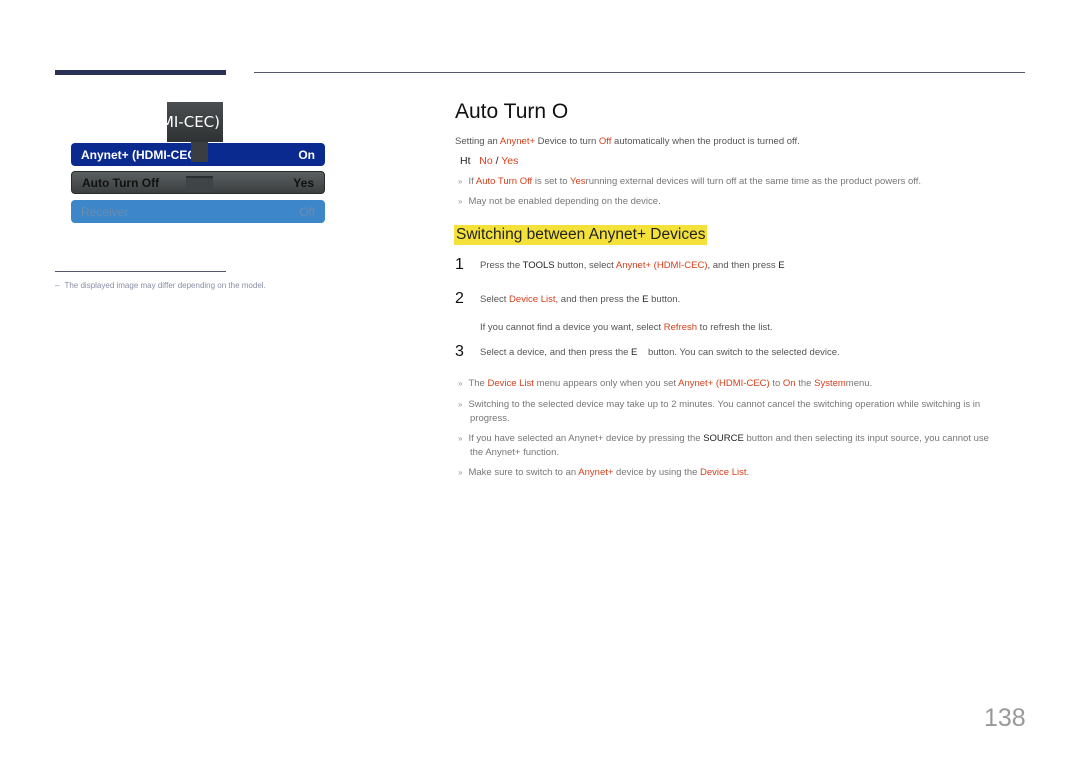 The height and width of the screenshot is (763, 1080). Describe the element at coordinates (490, 418) in the screenshot. I see `note-bullet-continued: progress.` at that location.